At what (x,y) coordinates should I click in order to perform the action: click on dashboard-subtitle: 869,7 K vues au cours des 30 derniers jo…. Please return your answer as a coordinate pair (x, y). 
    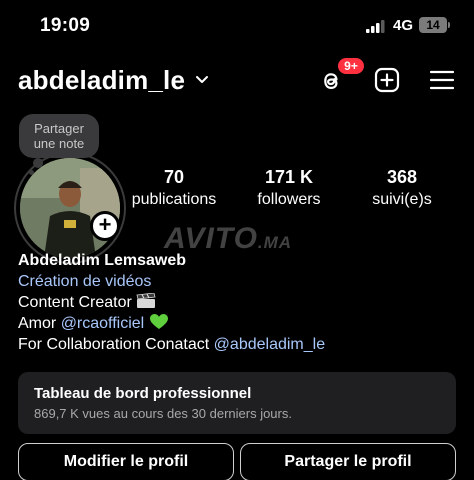
    Looking at the image, I should click on (163, 413).